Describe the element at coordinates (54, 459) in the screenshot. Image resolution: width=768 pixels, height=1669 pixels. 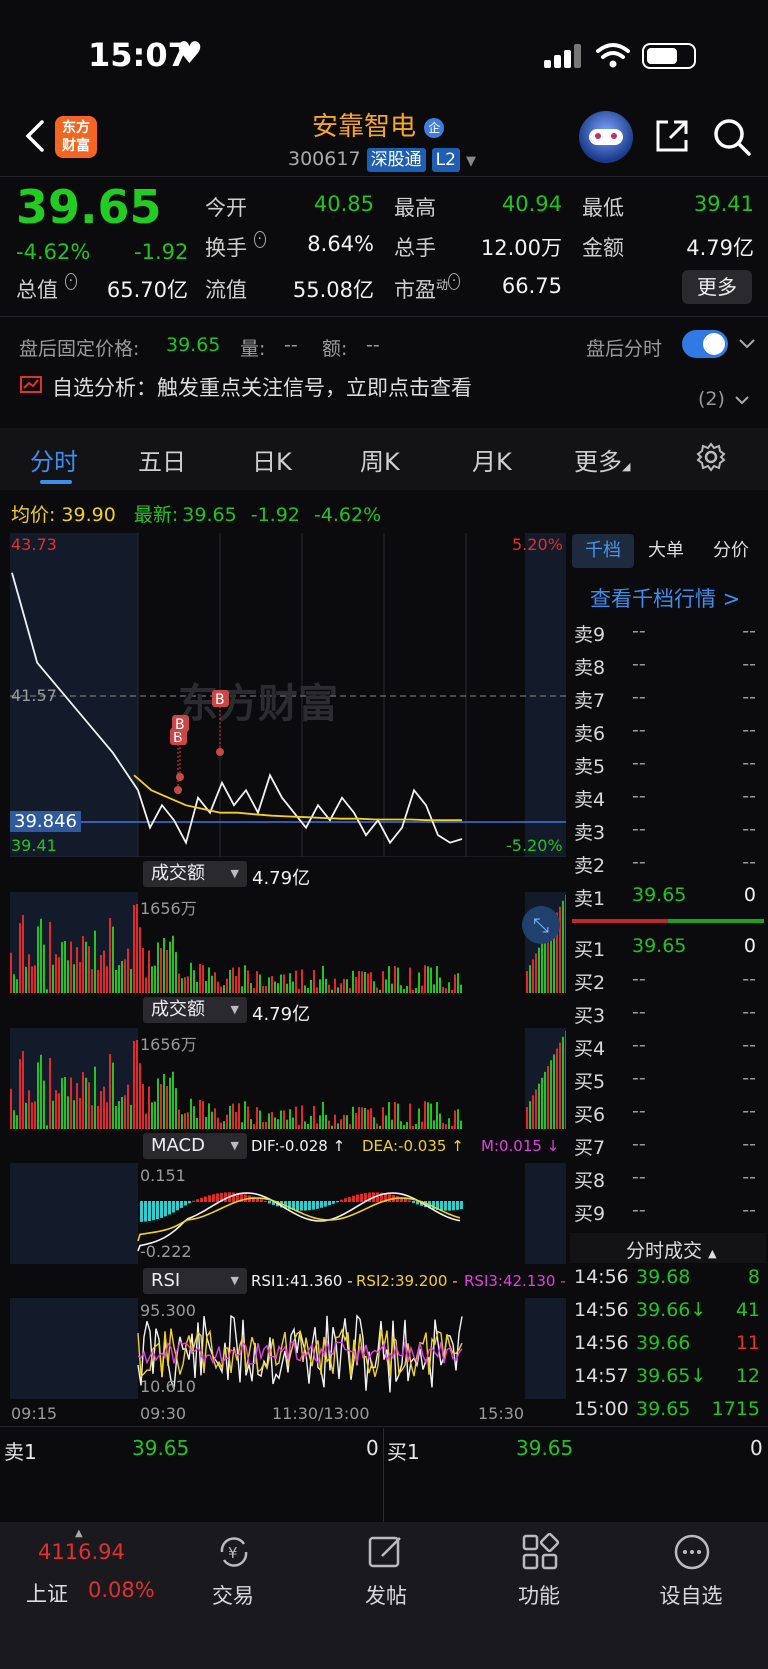
I see `tab-intraday: 分时` at that location.